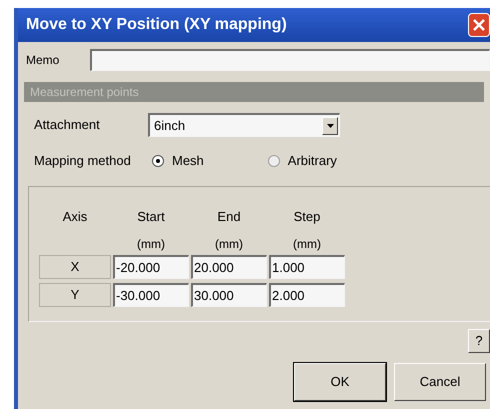 The width and height of the screenshot is (490, 409). Describe the element at coordinates (151, 295) in the screenshot. I see `value-field: -30.000` at that location.